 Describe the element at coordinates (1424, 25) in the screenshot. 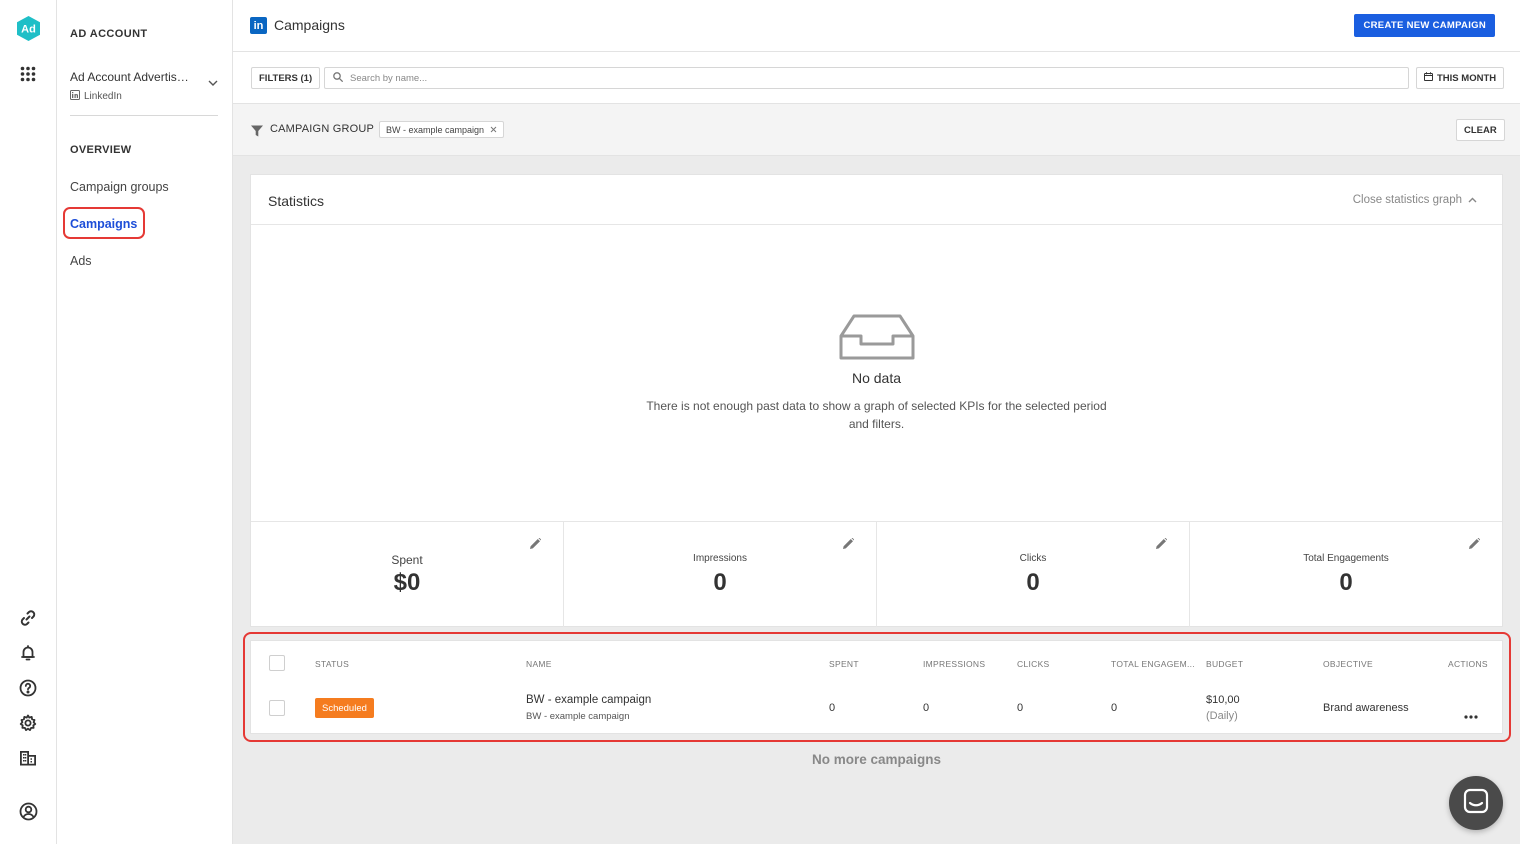

I see `create-new-campaign-button: CREATE NEW CAMPAIGN` at that location.